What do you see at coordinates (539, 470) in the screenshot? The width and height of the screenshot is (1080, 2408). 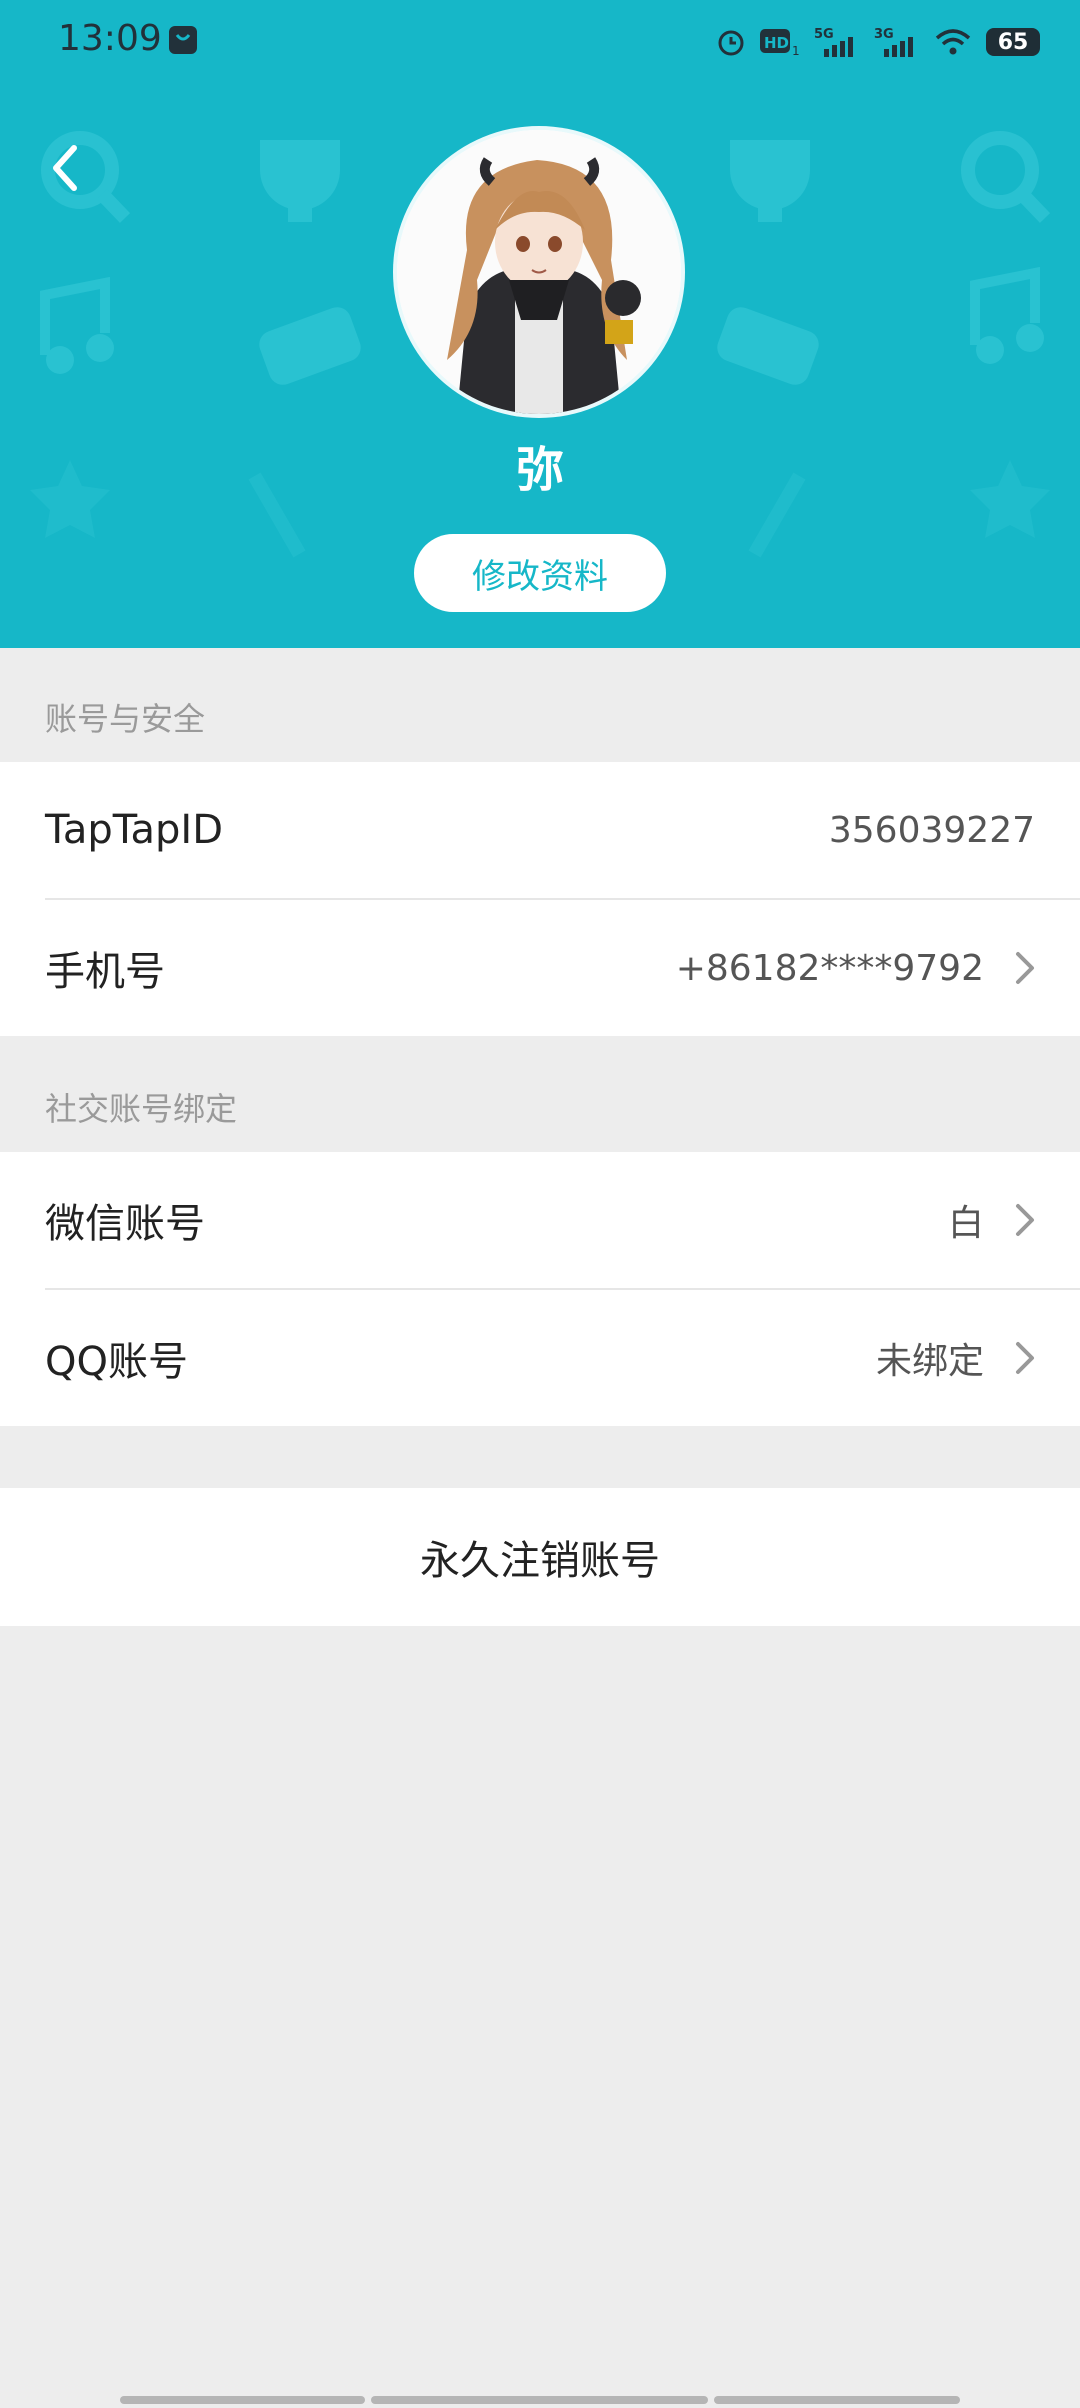 I see `username: 弥` at bounding box center [539, 470].